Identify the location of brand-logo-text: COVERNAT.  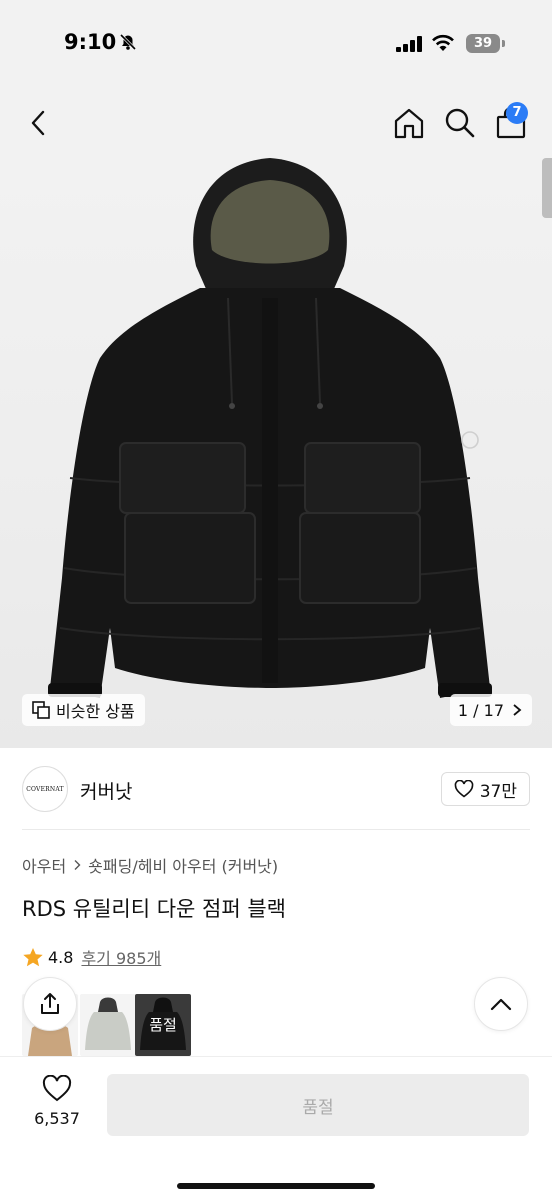
(45, 789).